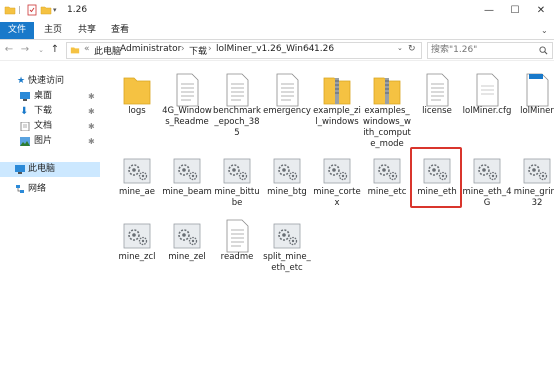 The height and width of the screenshot is (373, 554). I want to click on window-title: 1.26, so click(77, 10).